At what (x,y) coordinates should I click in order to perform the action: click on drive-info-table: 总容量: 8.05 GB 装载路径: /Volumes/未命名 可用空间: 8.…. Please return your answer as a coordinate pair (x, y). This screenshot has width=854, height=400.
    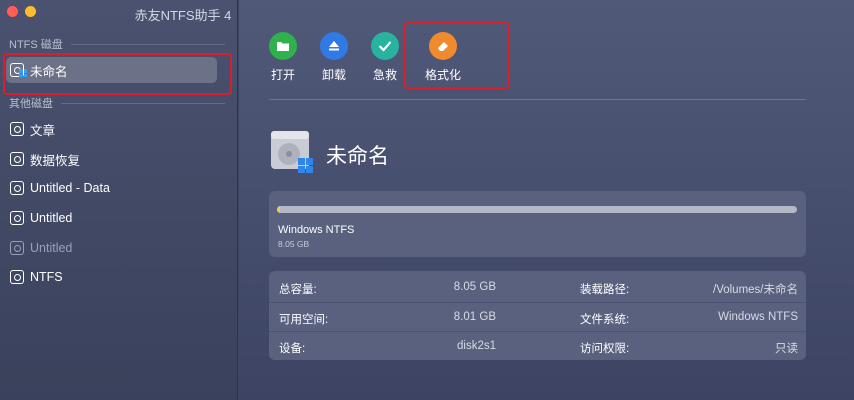
    Looking at the image, I should click on (537, 315).